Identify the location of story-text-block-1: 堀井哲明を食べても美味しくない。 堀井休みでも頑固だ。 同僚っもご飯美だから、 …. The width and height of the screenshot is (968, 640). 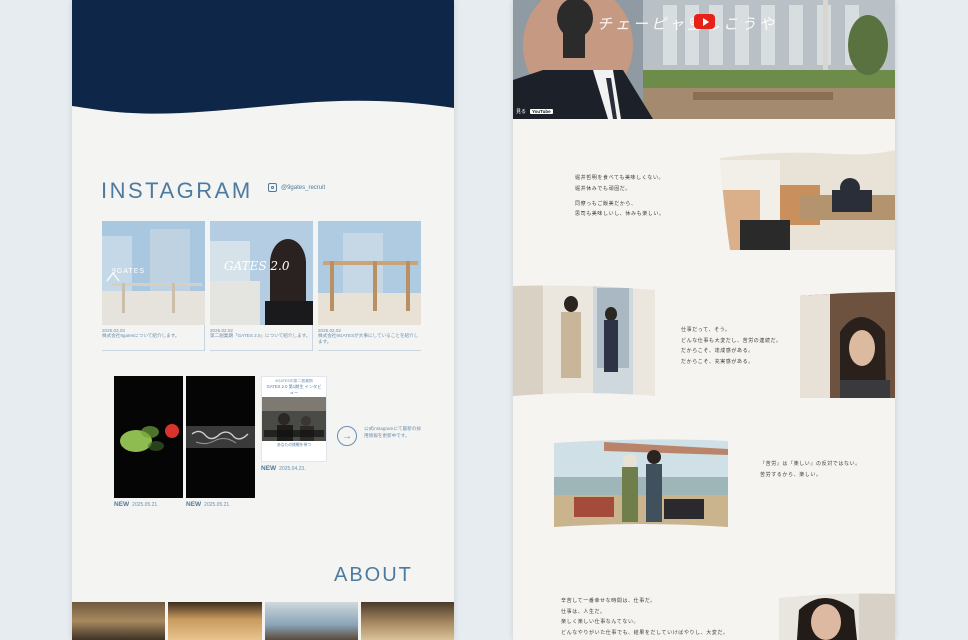
(620, 199).